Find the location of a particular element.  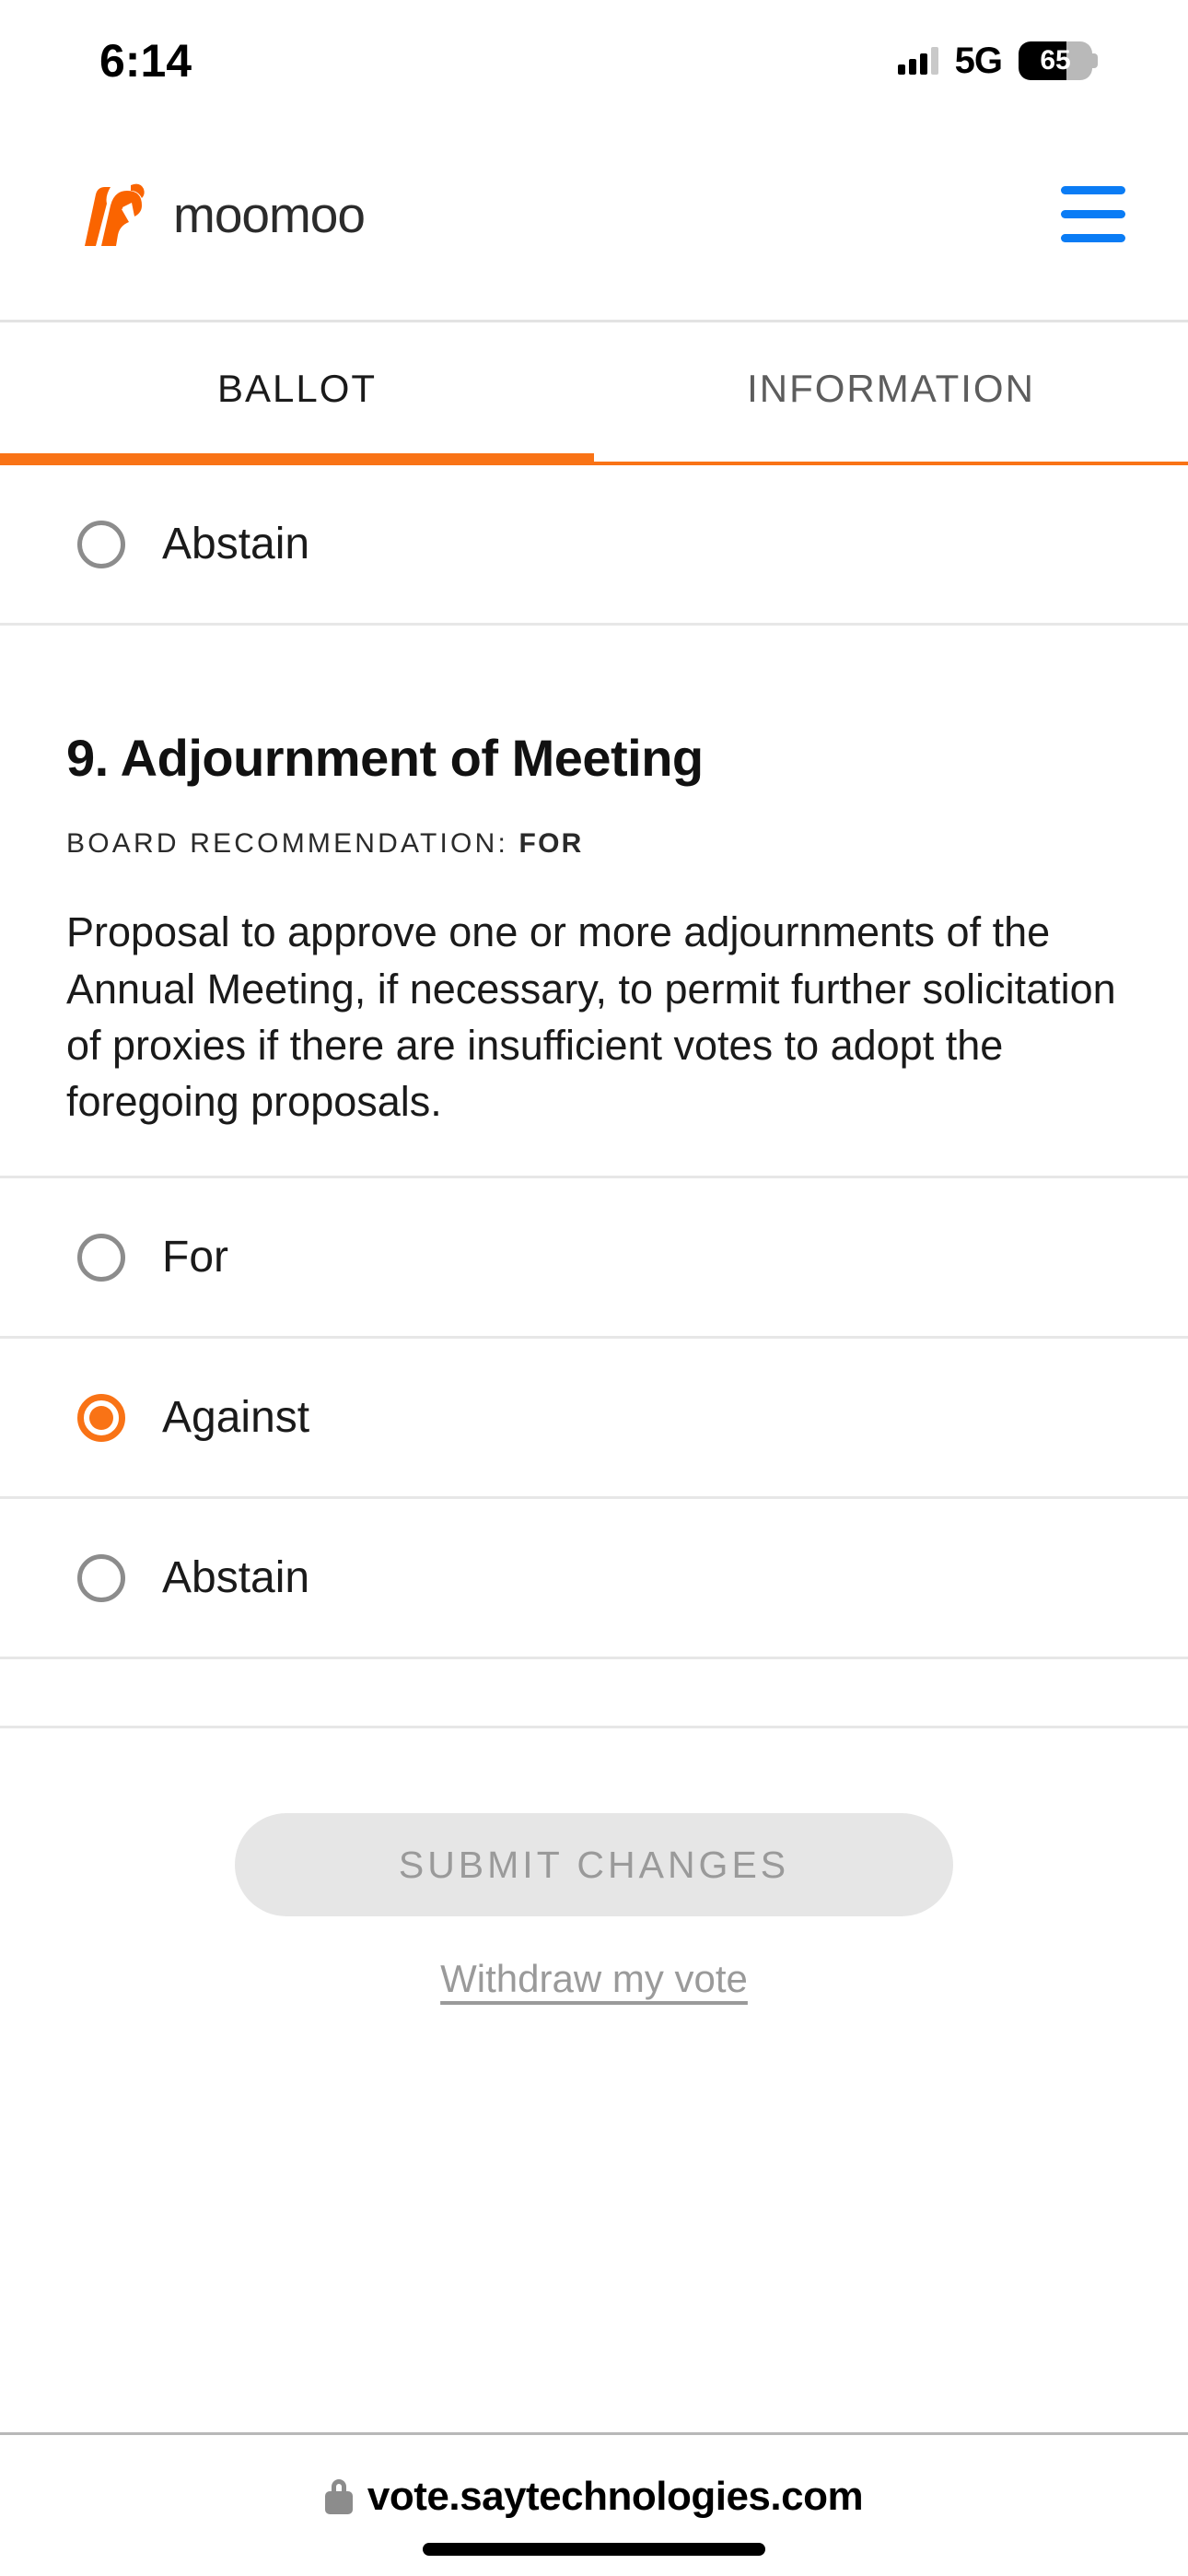

vote-option-label: For is located at coordinates (195, 1257).